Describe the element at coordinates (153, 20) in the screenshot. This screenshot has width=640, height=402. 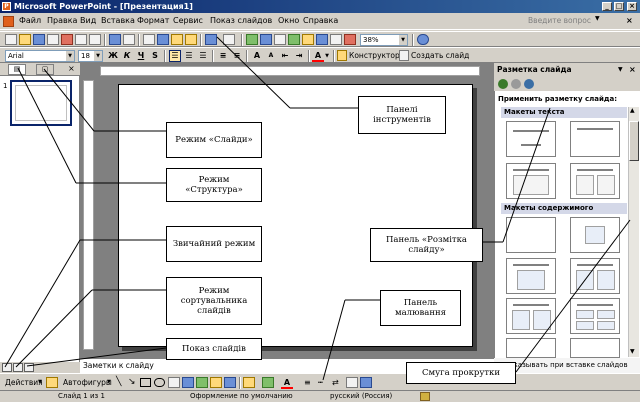
I see `menu-format: Формат` at that location.